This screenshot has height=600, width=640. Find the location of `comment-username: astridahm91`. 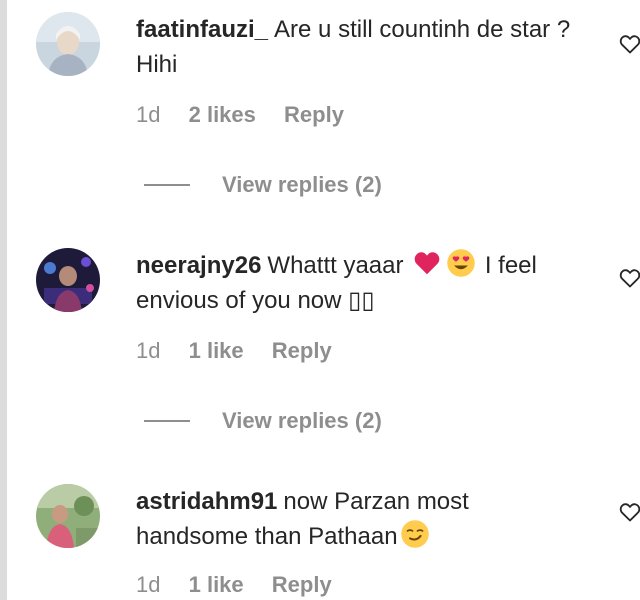

comment-username: astridahm91 is located at coordinates (206, 501).